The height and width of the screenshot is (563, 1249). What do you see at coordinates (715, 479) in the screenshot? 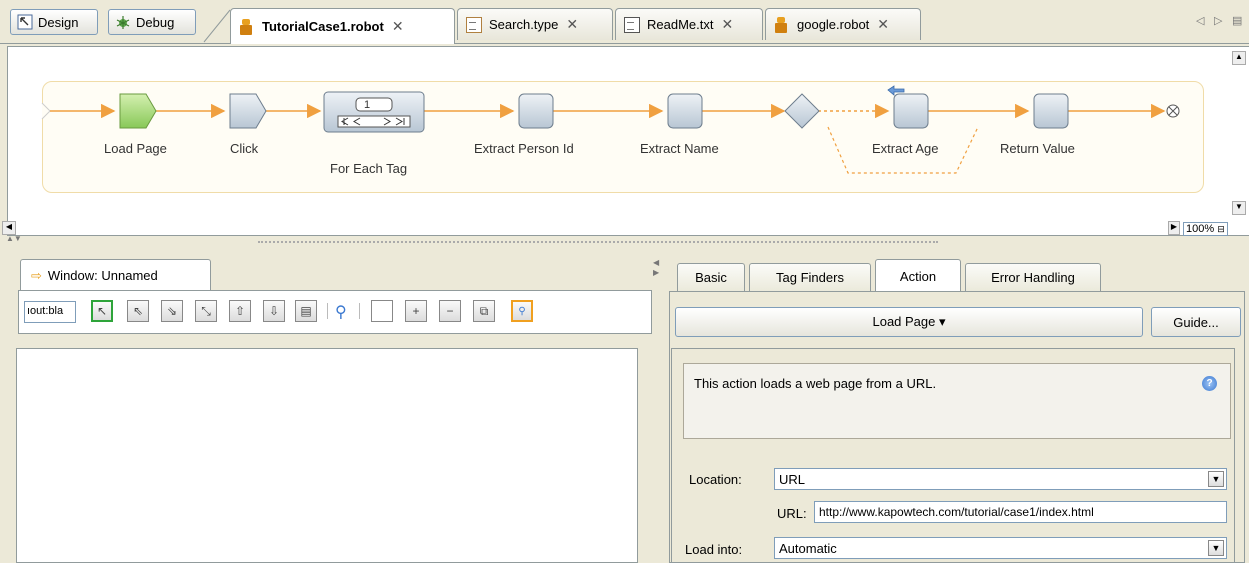
I see `location-label: Location:` at bounding box center [715, 479].